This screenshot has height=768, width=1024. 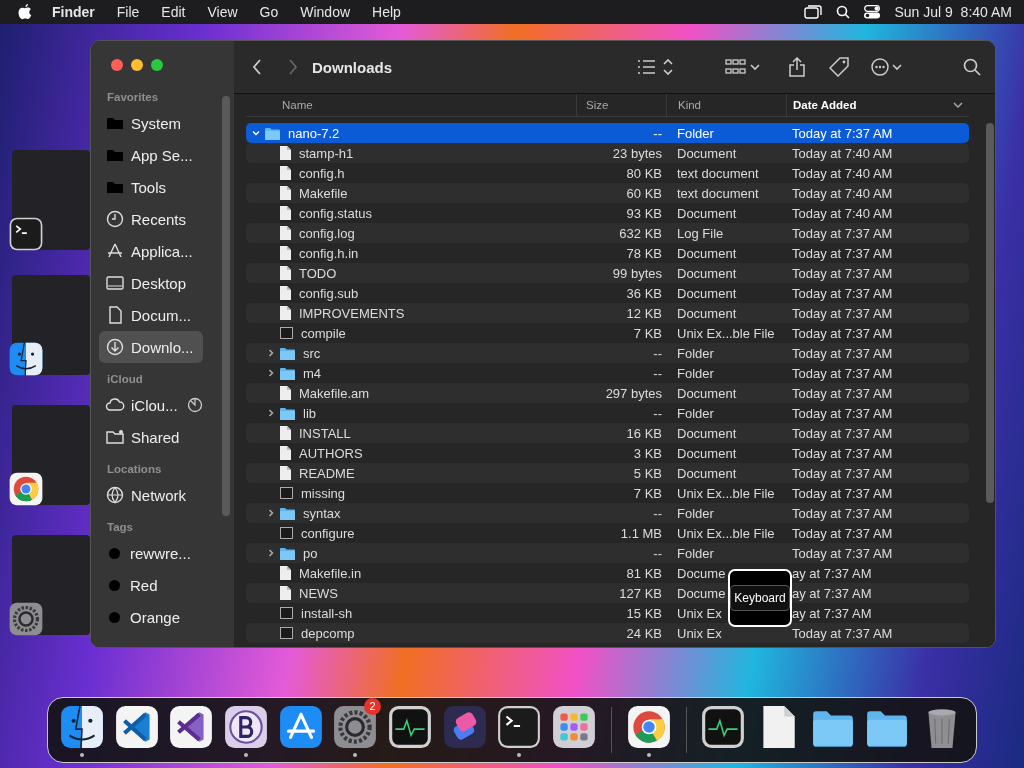 What do you see at coordinates (151, 123) in the screenshot?
I see `sidebar-item: System` at bounding box center [151, 123].